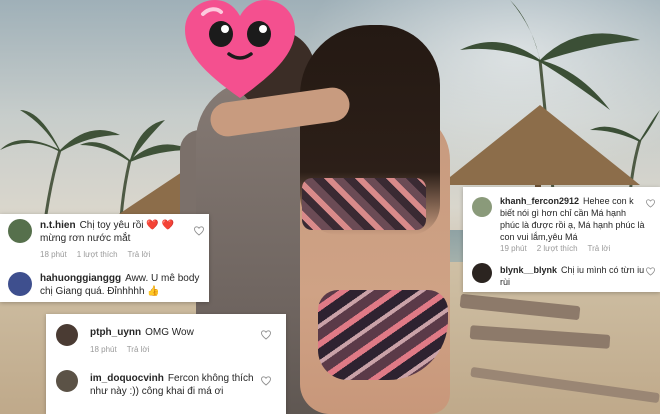 This screenshot has height=414, width=660. What do you see at coordinates (528, 270) in the screenshot?
I see `comment-username: blynk__blynk` at bounding box center [528, 270].